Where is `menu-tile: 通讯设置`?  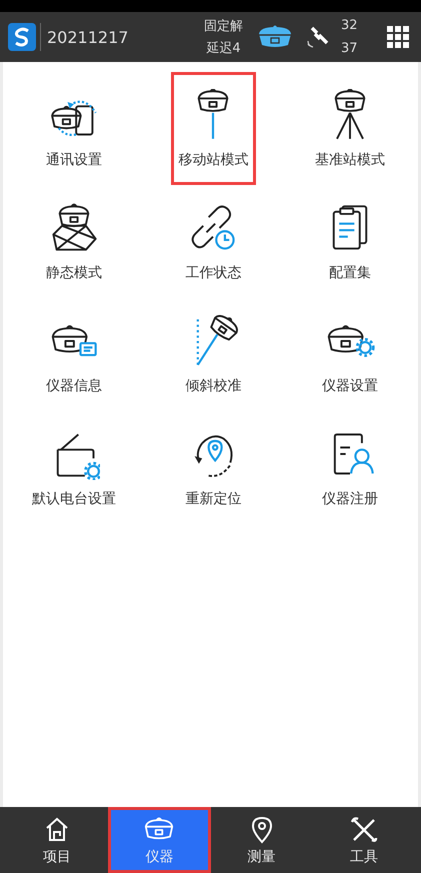
menu-tile: 通讯设置 is located at coordinates (74, 128).